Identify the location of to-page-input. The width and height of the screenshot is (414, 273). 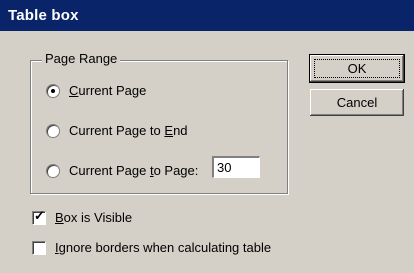
(236, 167).